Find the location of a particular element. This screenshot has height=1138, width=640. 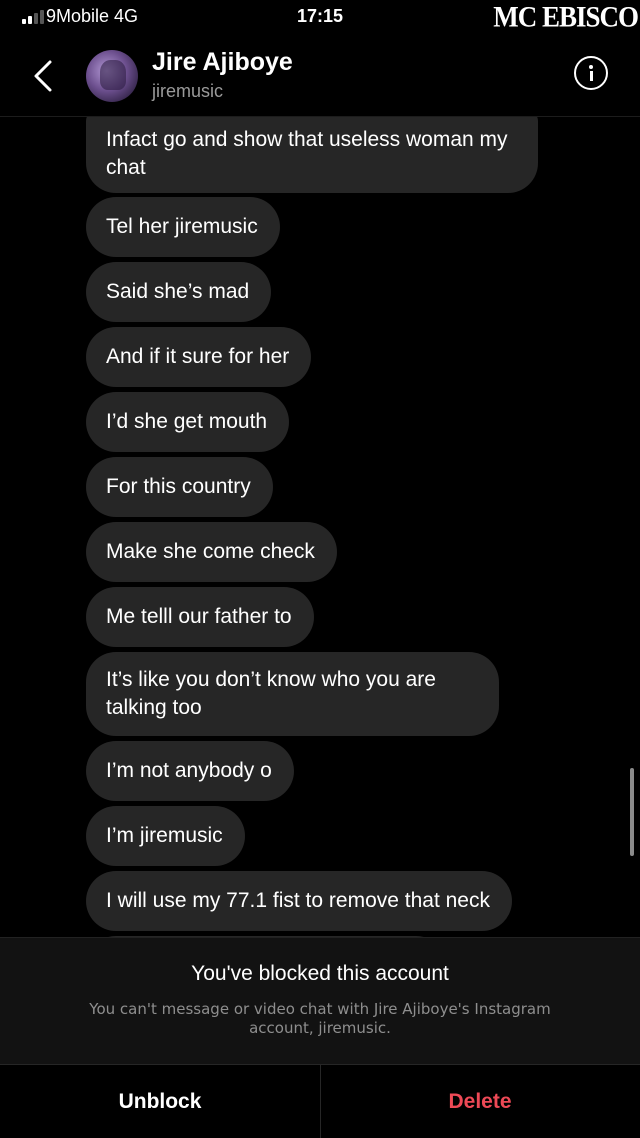

message-text: I’m not anybody o is located at coordinates (189, 770).